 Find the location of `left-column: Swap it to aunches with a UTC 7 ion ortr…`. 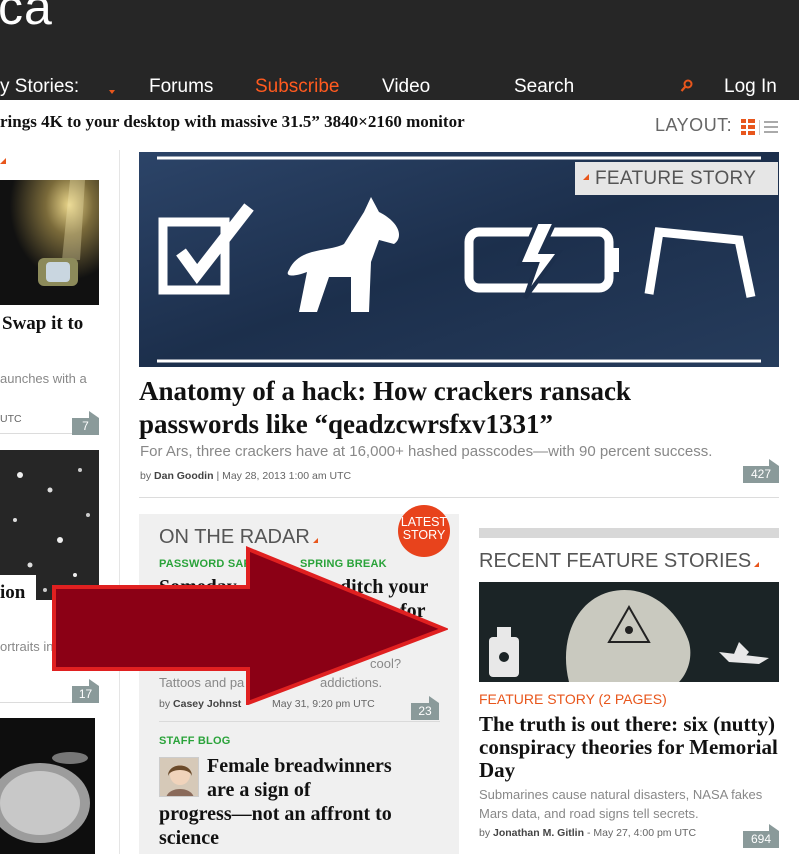

left-column: Swap it to aunches with a UTC 7 ion ortr… is located at coordinates (50, 502).